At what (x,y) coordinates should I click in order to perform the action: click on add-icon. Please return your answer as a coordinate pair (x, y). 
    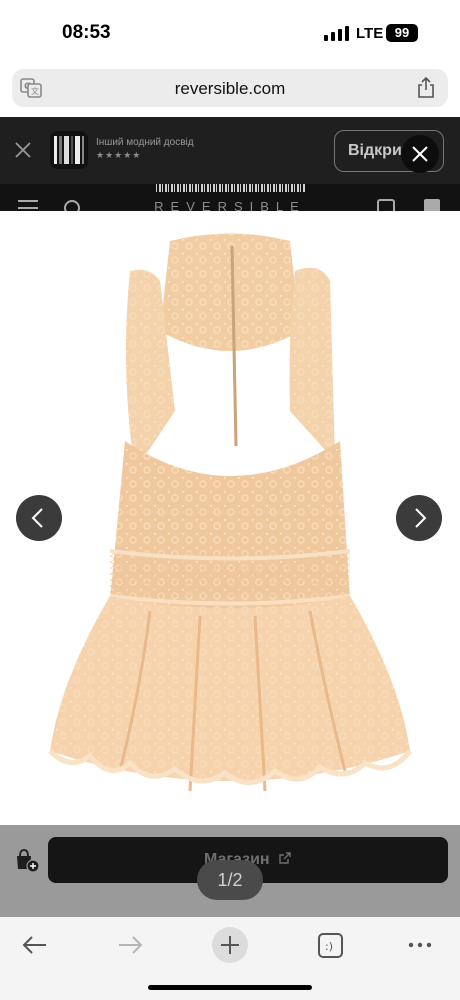
    Looking at the image, I should click on (386, 205).